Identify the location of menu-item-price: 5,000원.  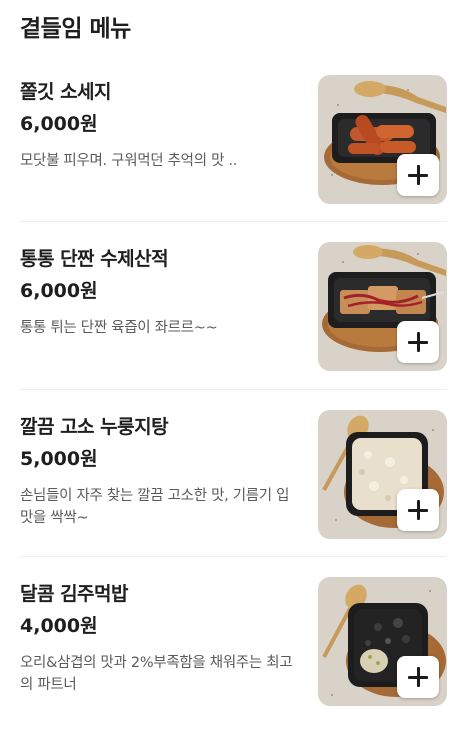
(59, 459).